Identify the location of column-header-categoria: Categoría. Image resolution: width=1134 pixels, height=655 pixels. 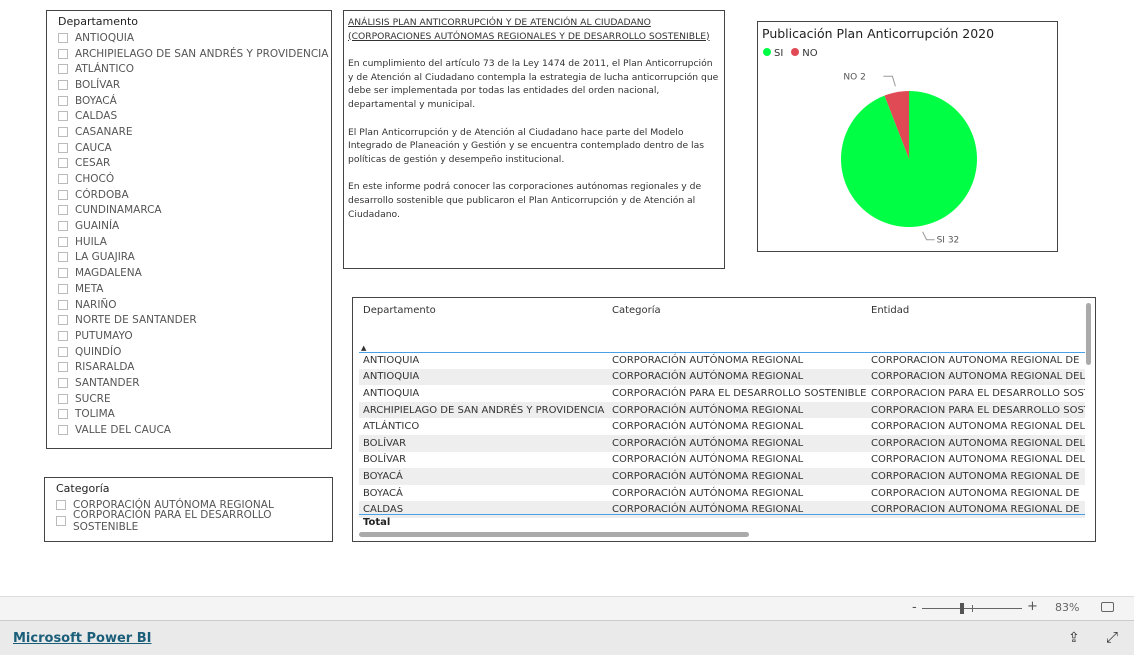
(737, 327).